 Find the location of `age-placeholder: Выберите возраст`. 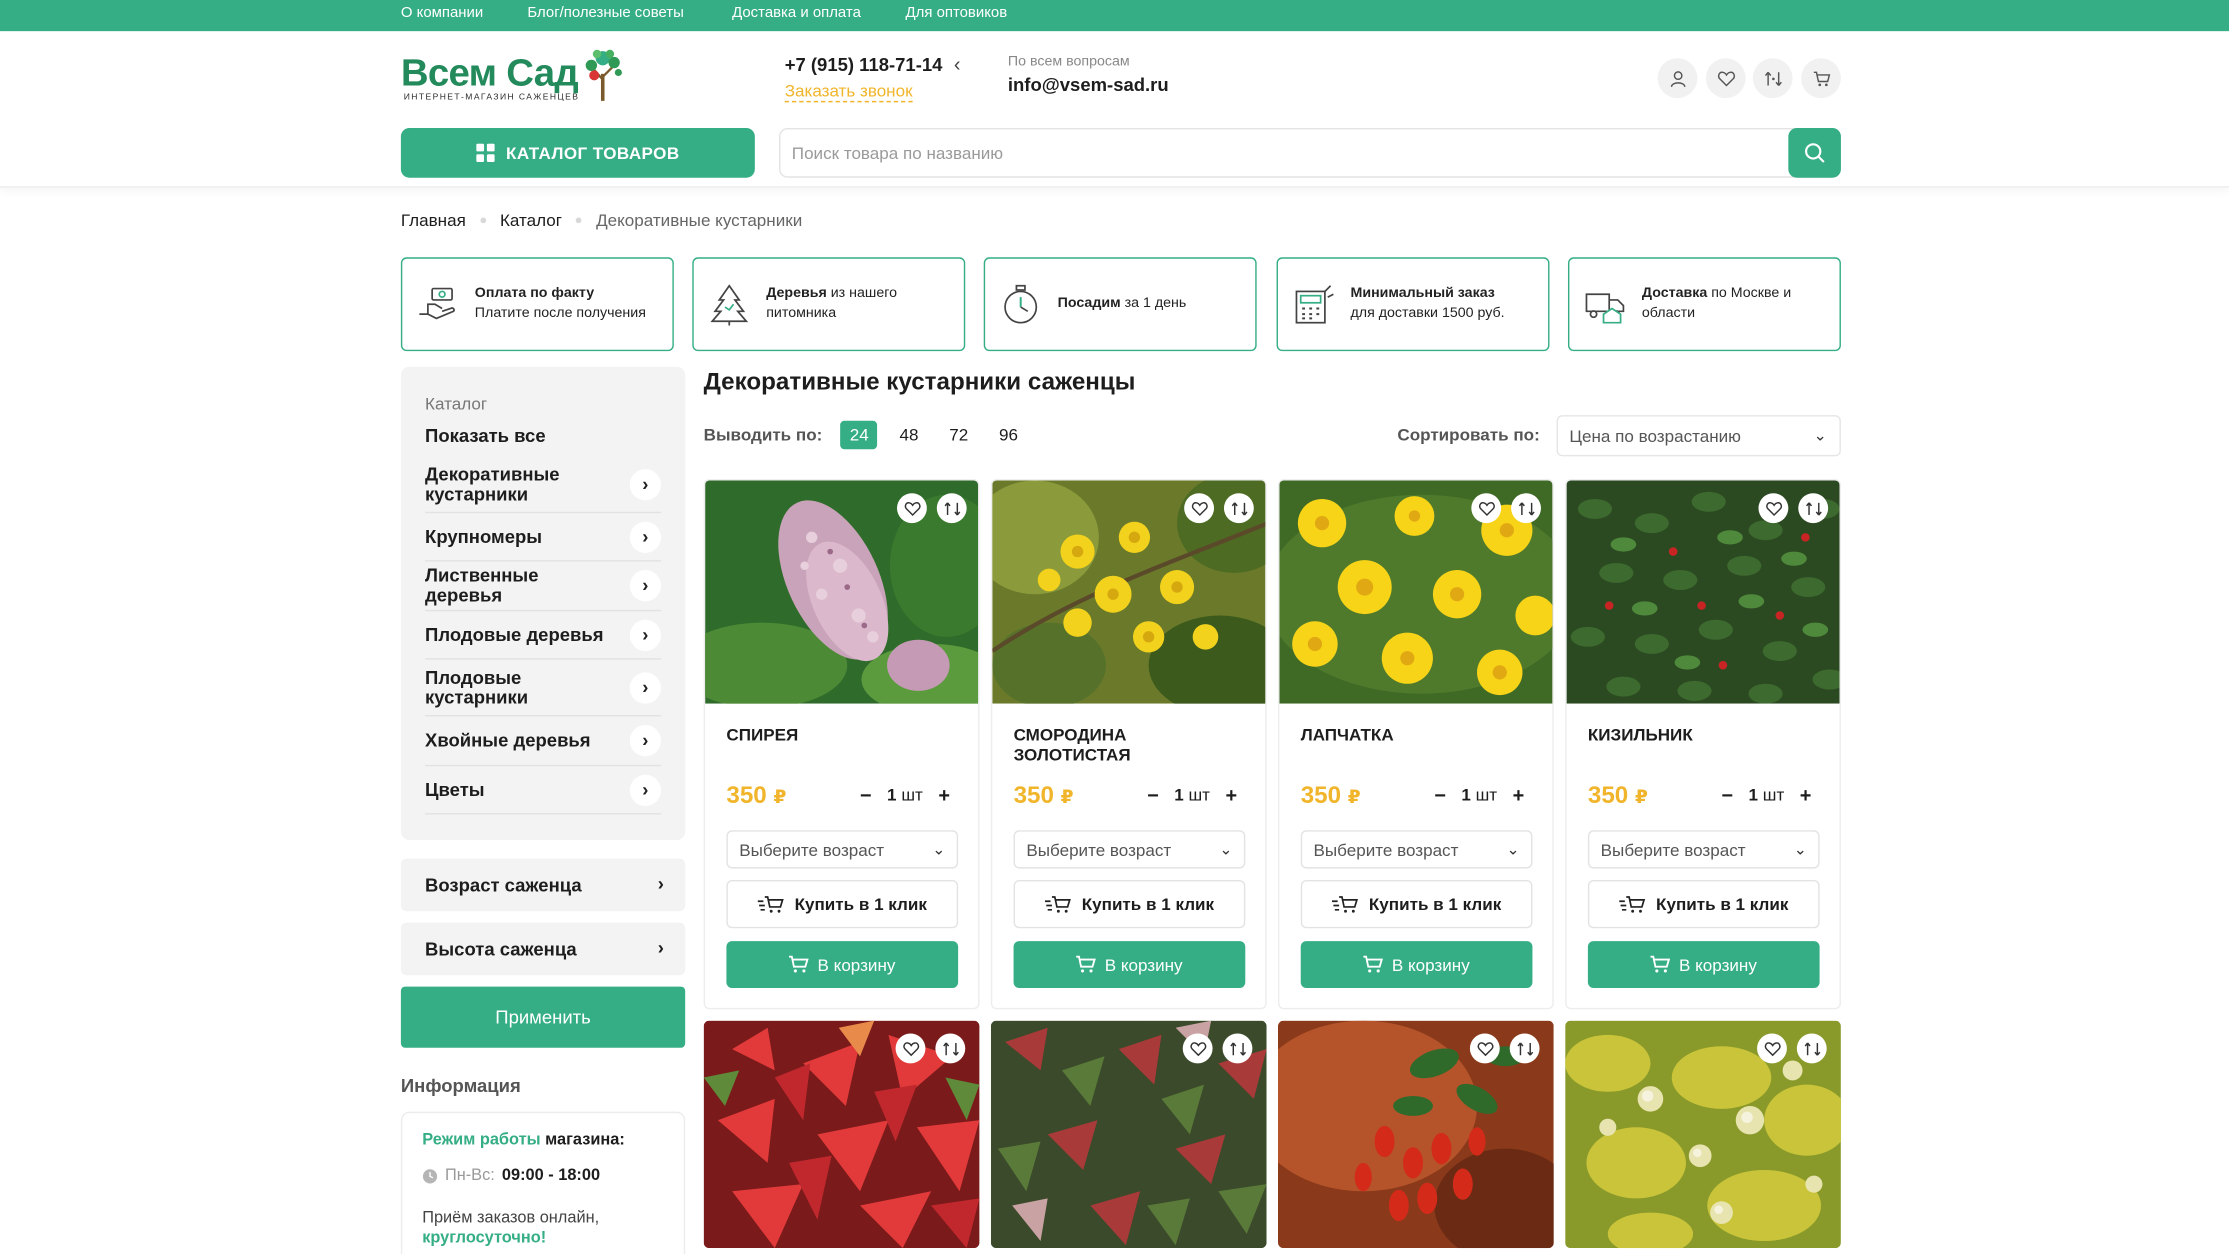

age-placeholder: Выберите возраст is located at coordinates (1099, 849).